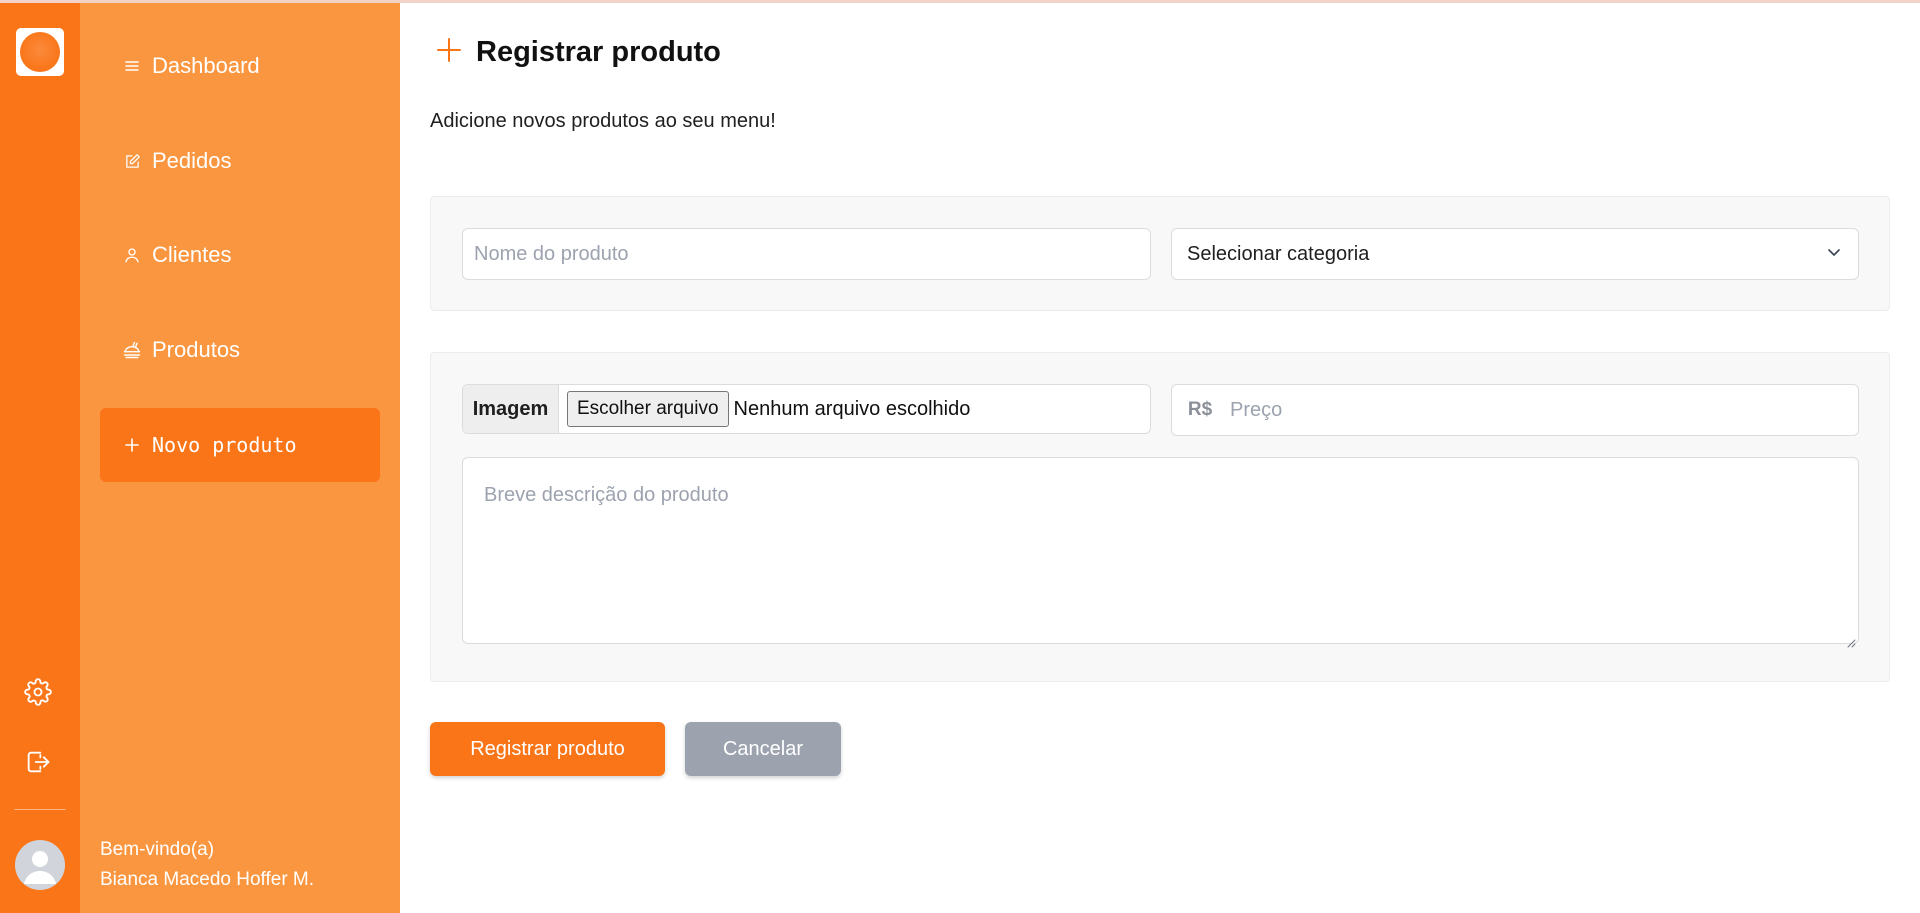 This screenshot has height=913, width=1920. I want to click on image-label: Imagem, so click(511, 409).